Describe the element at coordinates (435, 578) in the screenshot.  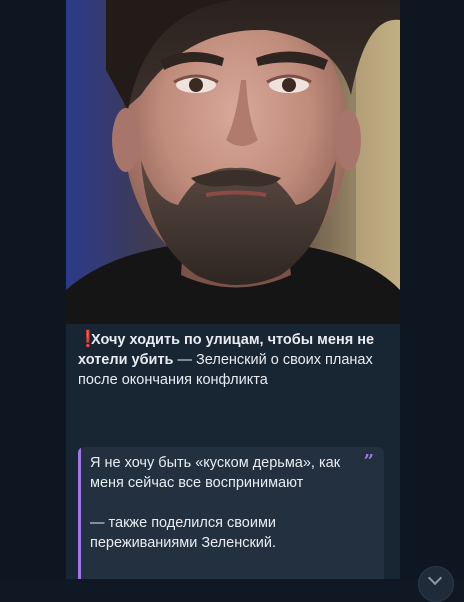
I see `chevron-down-icon` at that location.